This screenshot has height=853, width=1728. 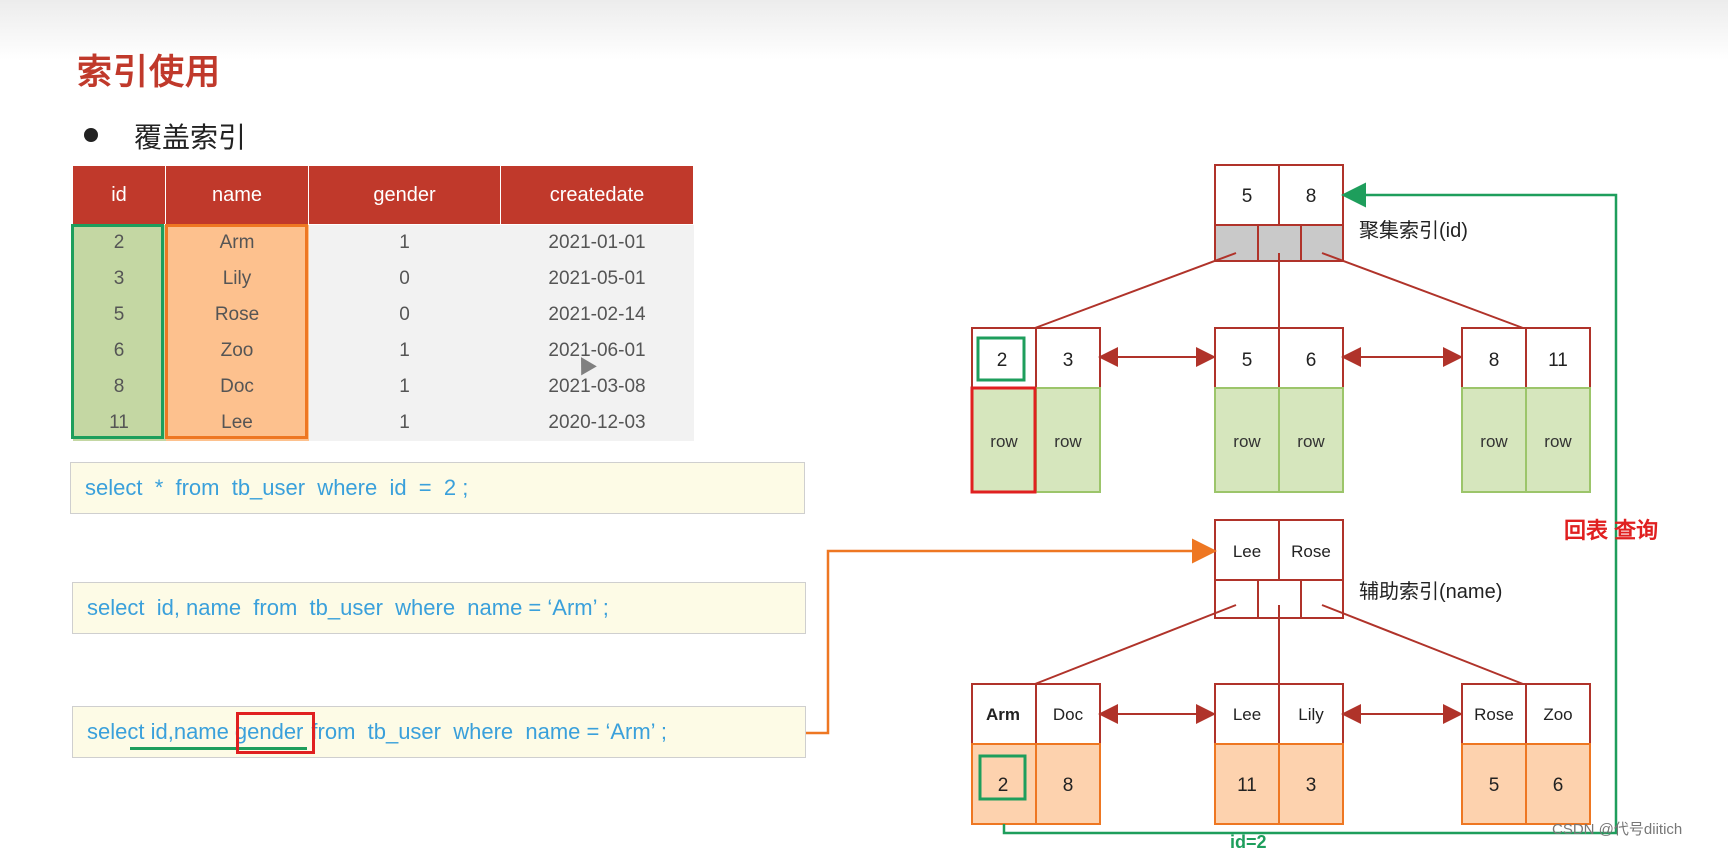 I want to click on clustered-index-label: 聚集索引(id), so click(x=1413, y=230).